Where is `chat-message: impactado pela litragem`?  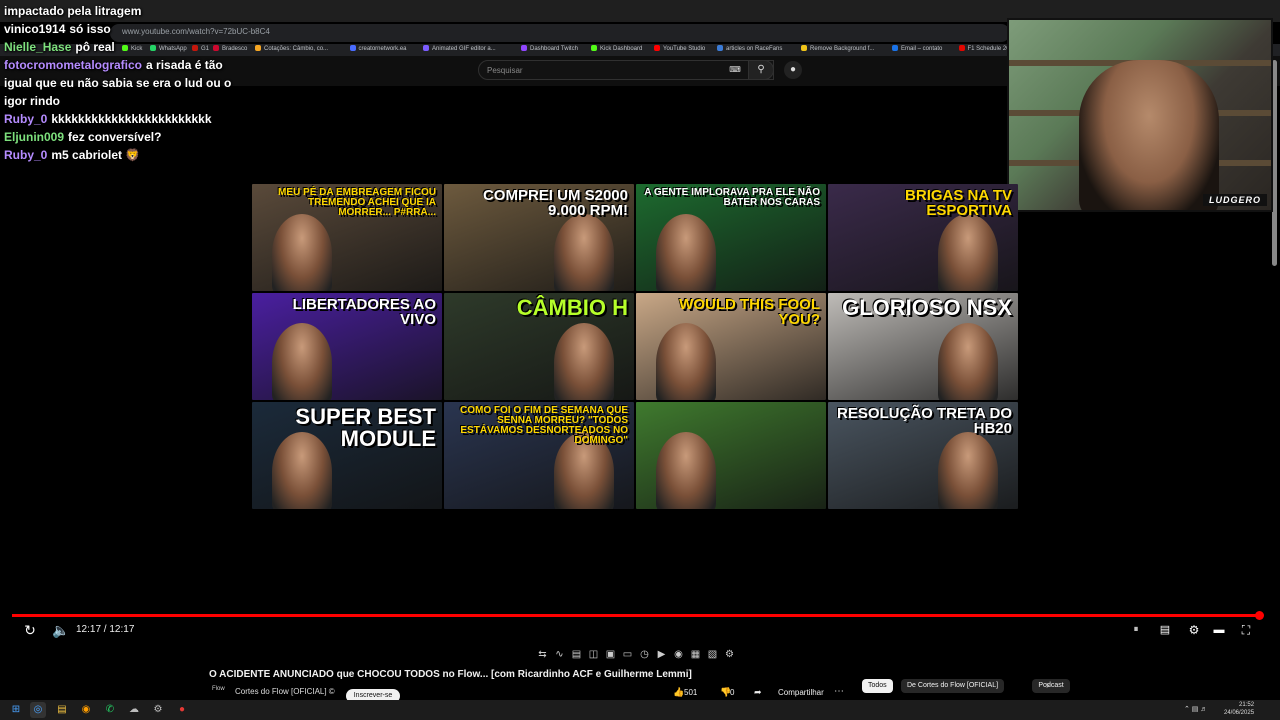 chat-message: impactado pela litragem is located at coordinates (124, 11).